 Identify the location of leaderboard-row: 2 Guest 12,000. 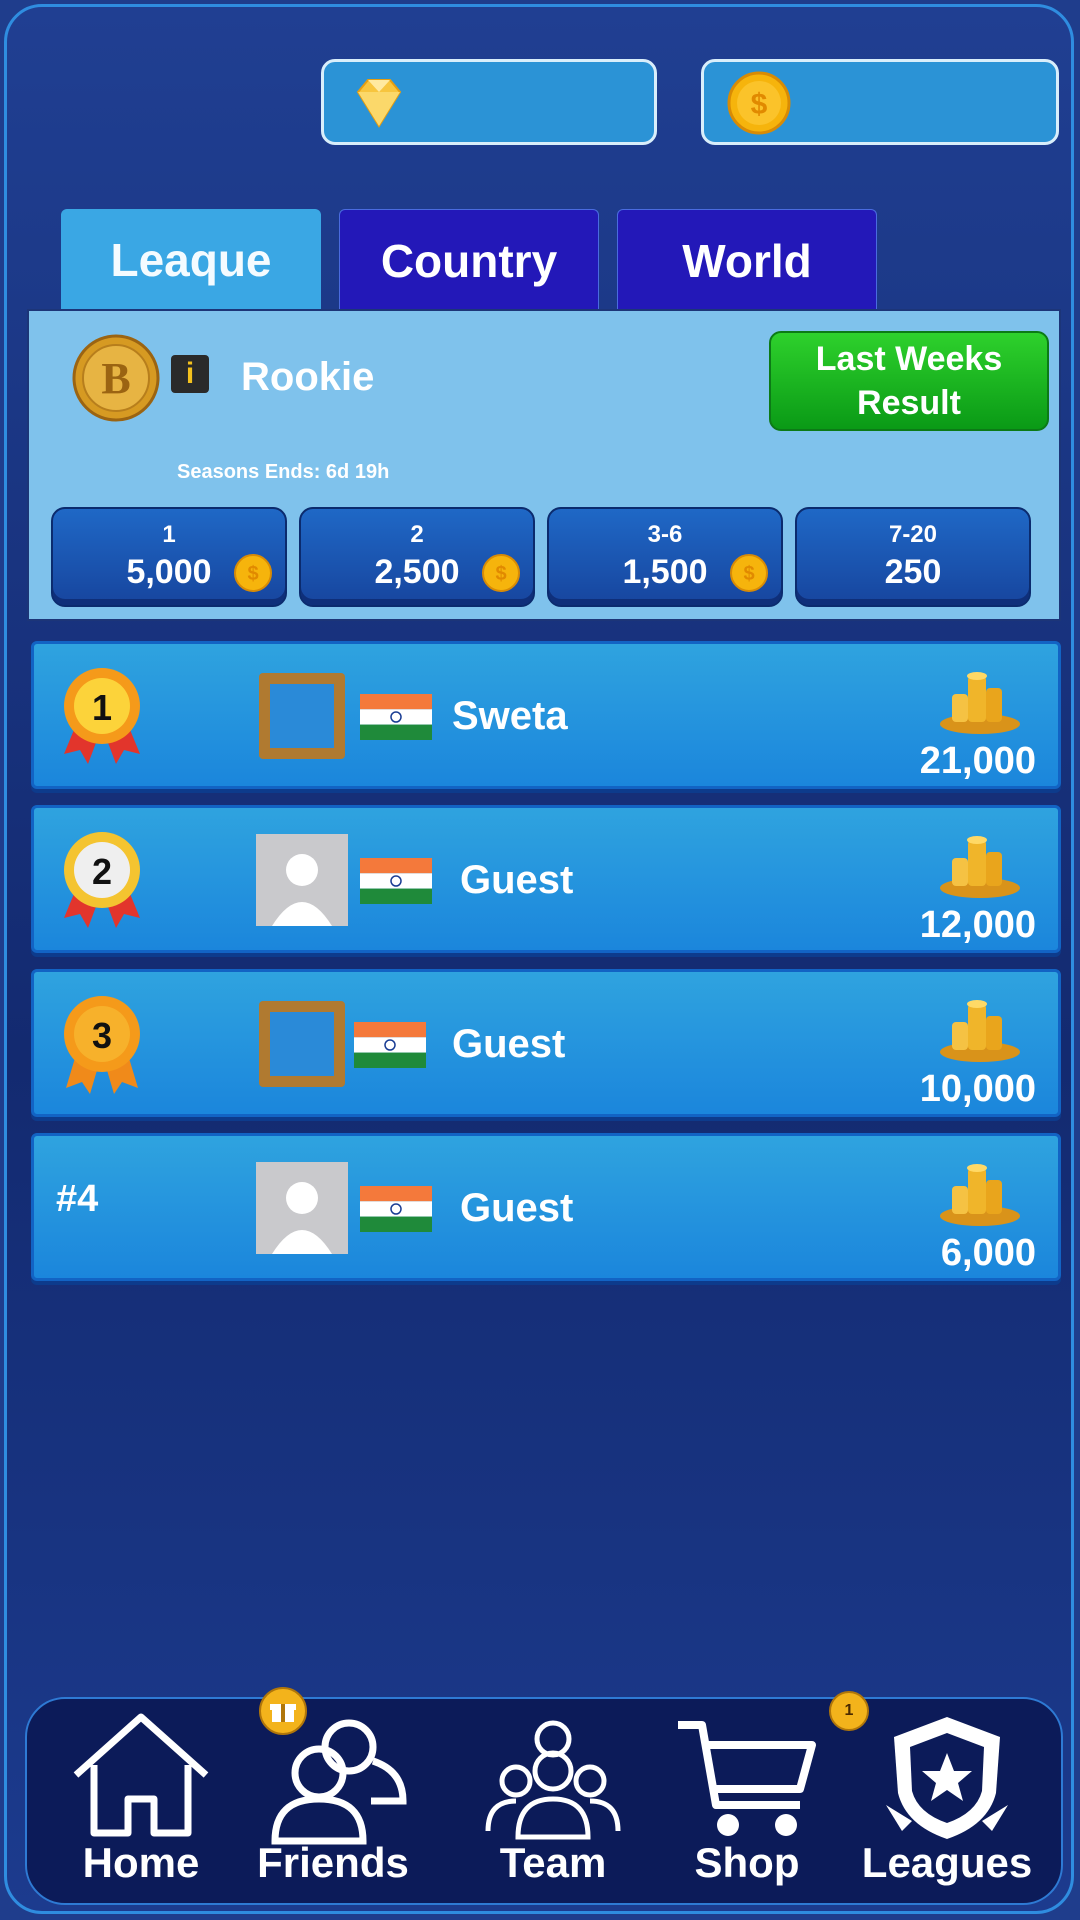
(546, 879).